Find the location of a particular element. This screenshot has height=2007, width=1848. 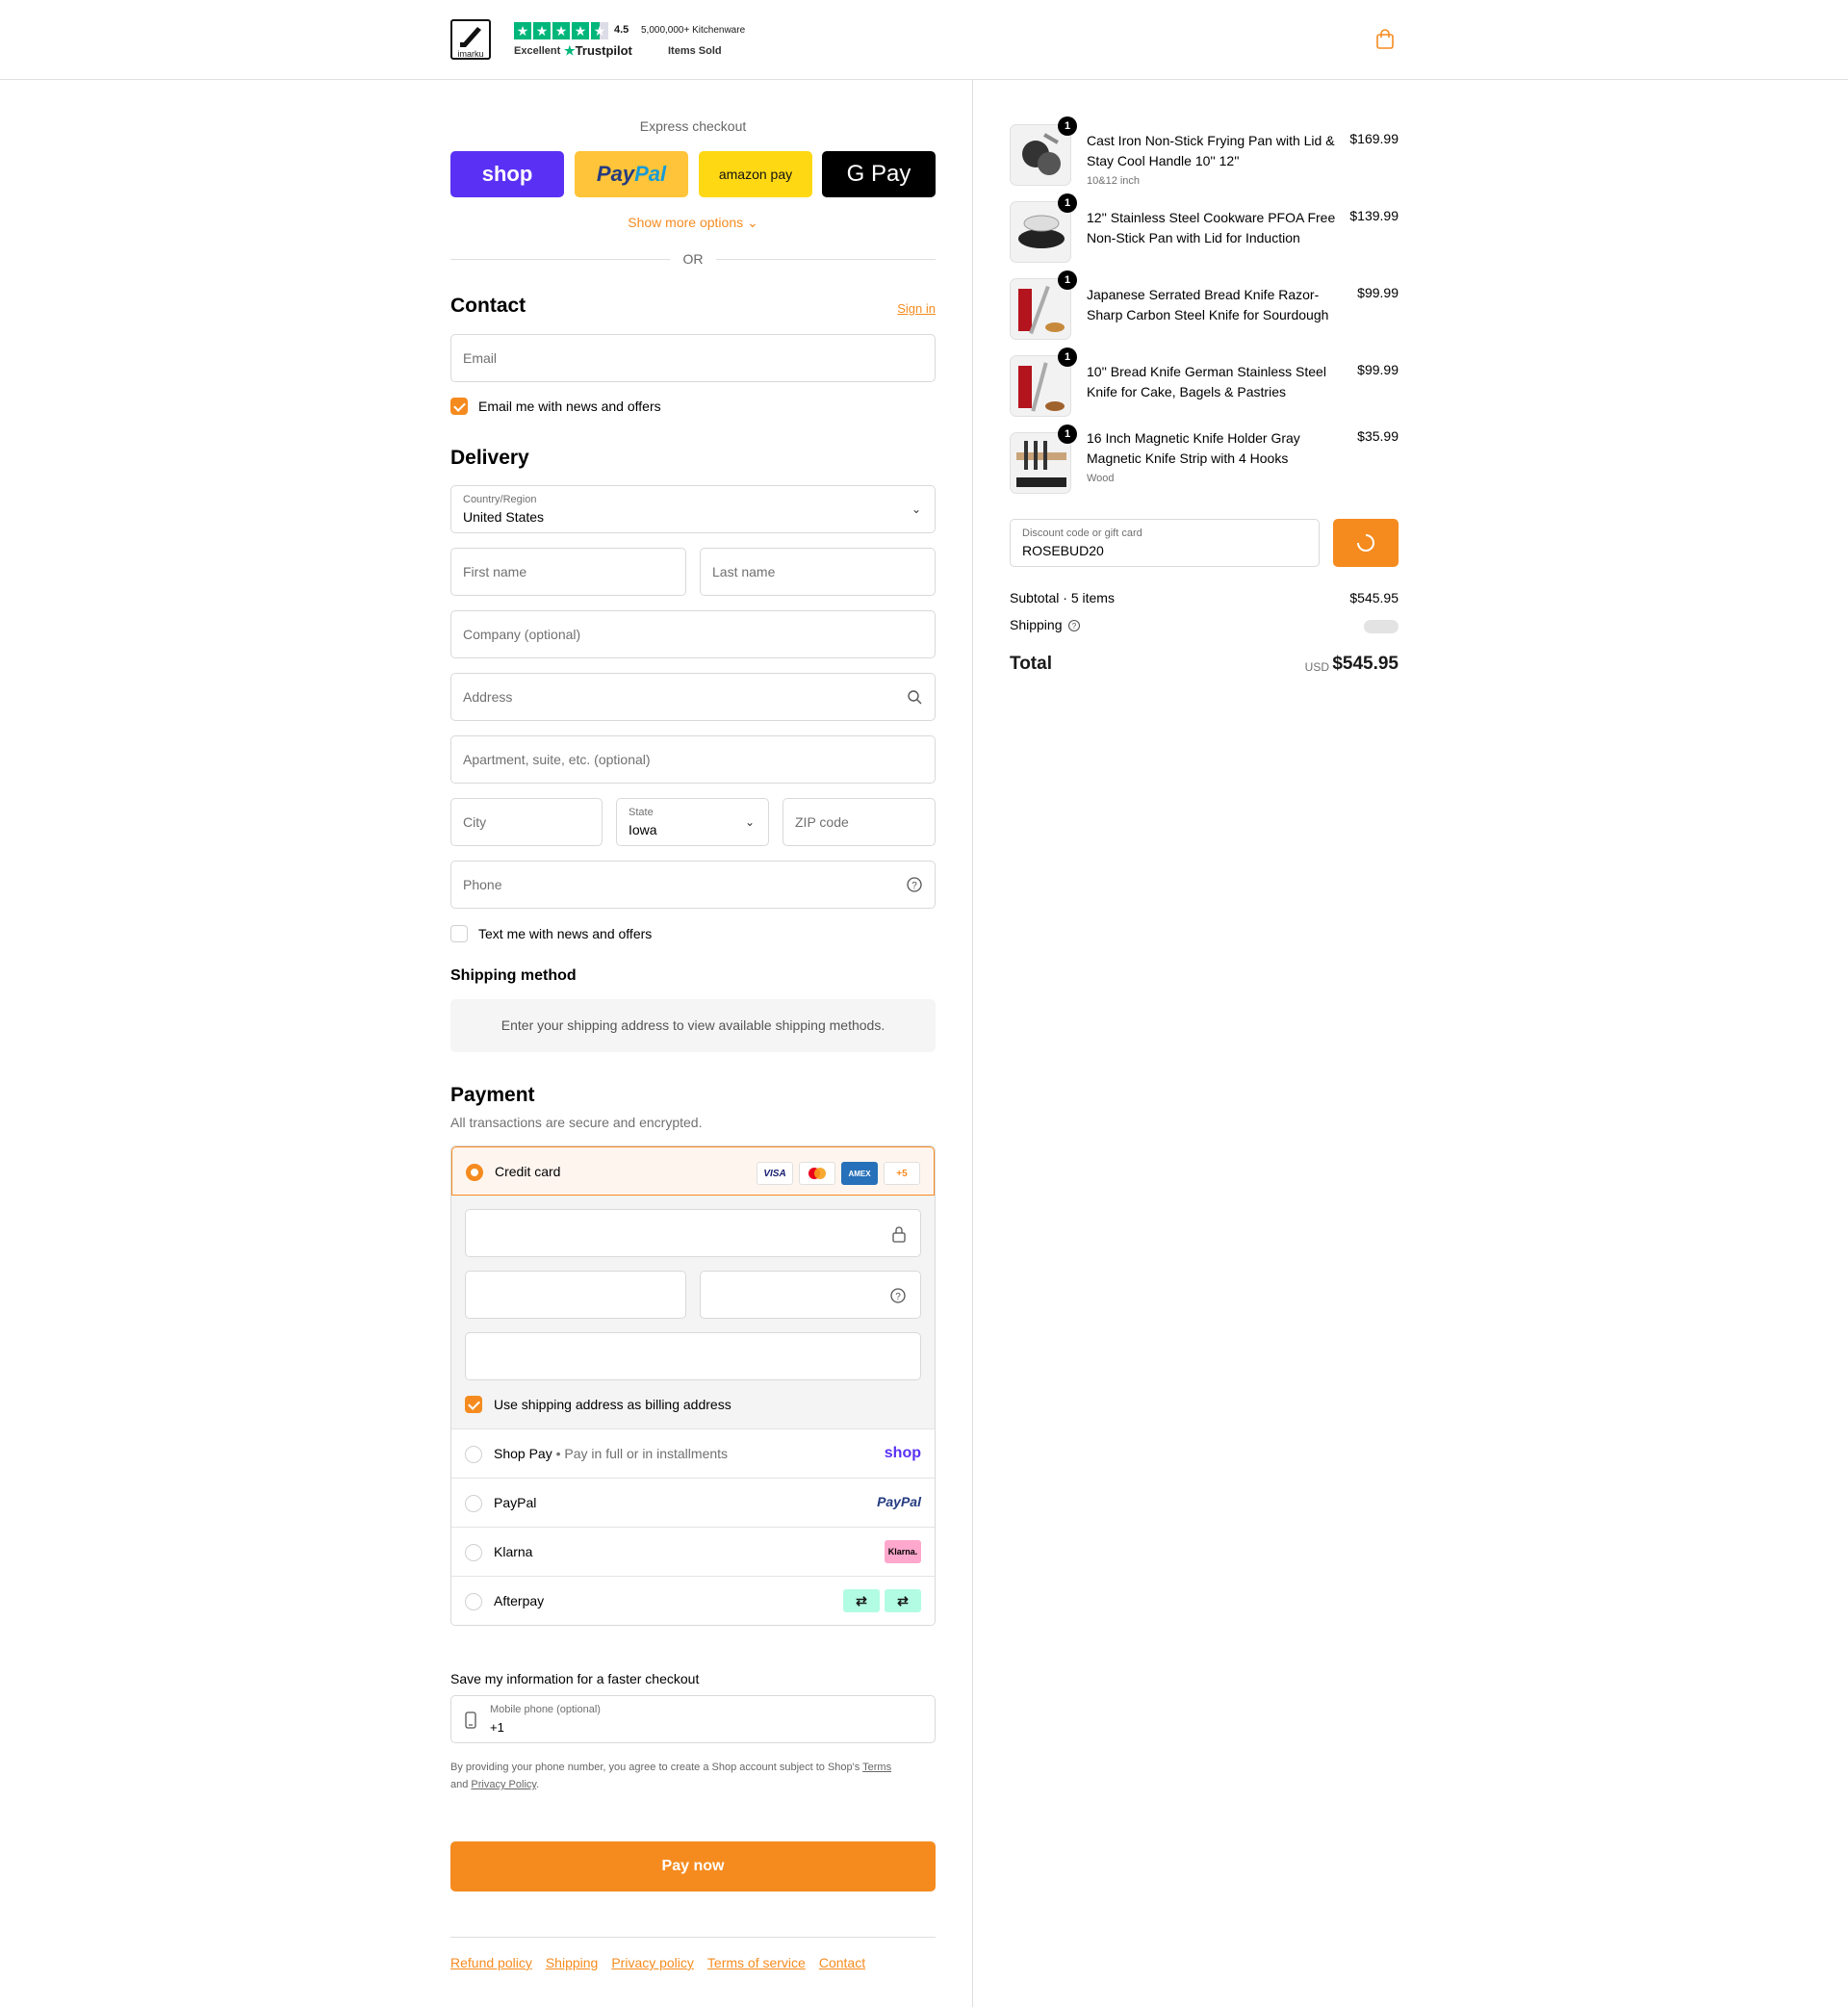

address-field: Address is located at coordinates (693, 697).